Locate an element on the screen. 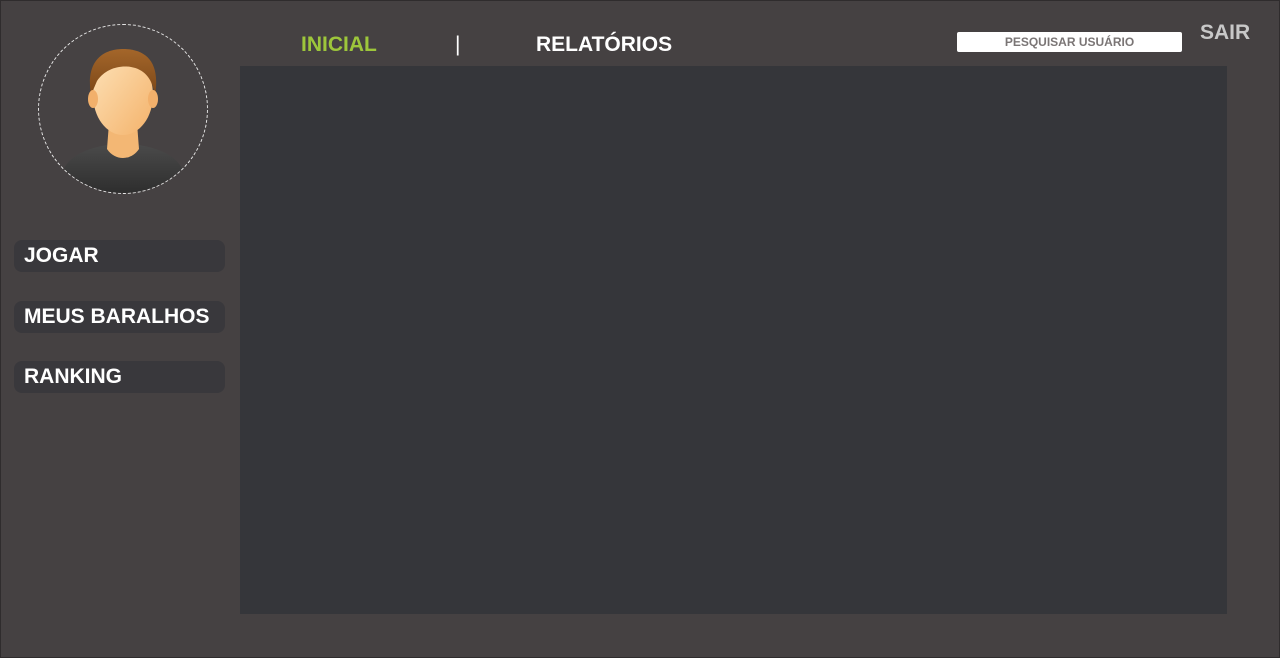 This screenshot has height=658, width=1280. sidebar-item-ranking: RANKING is located at coordinates (119, 377).